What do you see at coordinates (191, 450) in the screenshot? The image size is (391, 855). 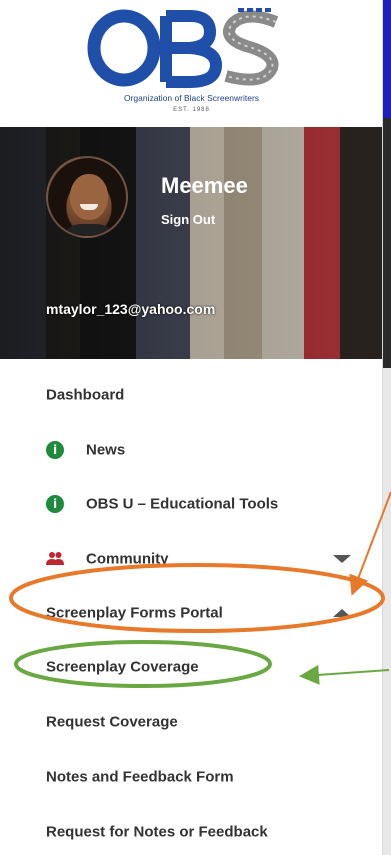 I see `menu-item-news: i News` at bounding box center [191, 450].